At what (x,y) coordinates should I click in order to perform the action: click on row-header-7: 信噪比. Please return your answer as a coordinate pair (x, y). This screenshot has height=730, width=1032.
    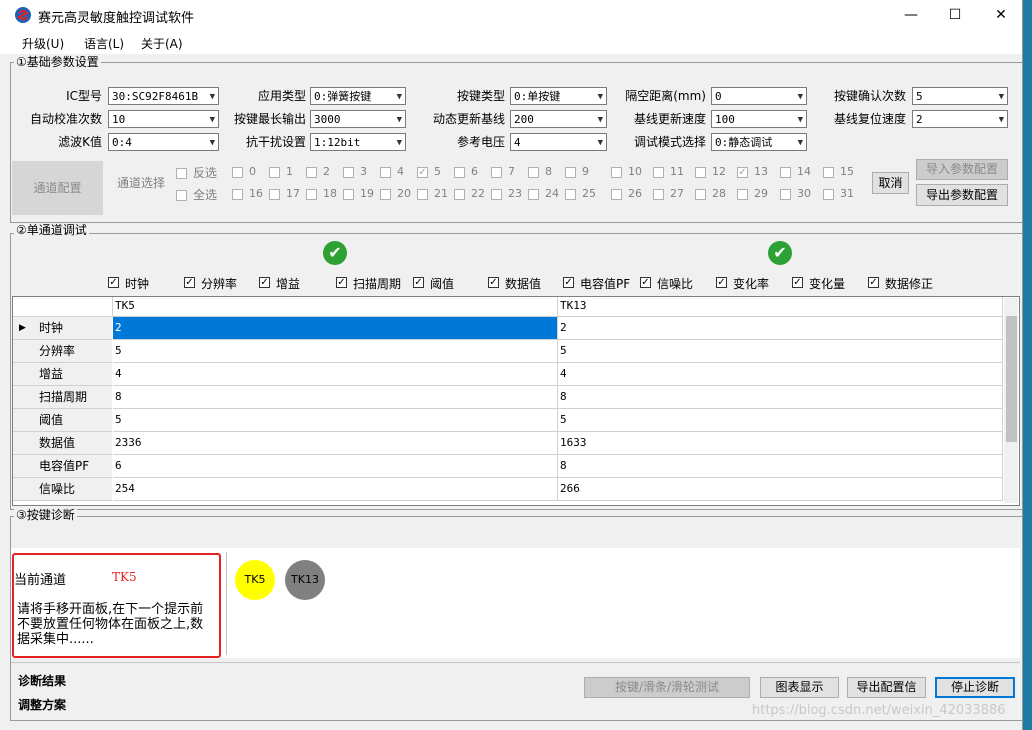
    Looking at the image, I should click on (62, 489).